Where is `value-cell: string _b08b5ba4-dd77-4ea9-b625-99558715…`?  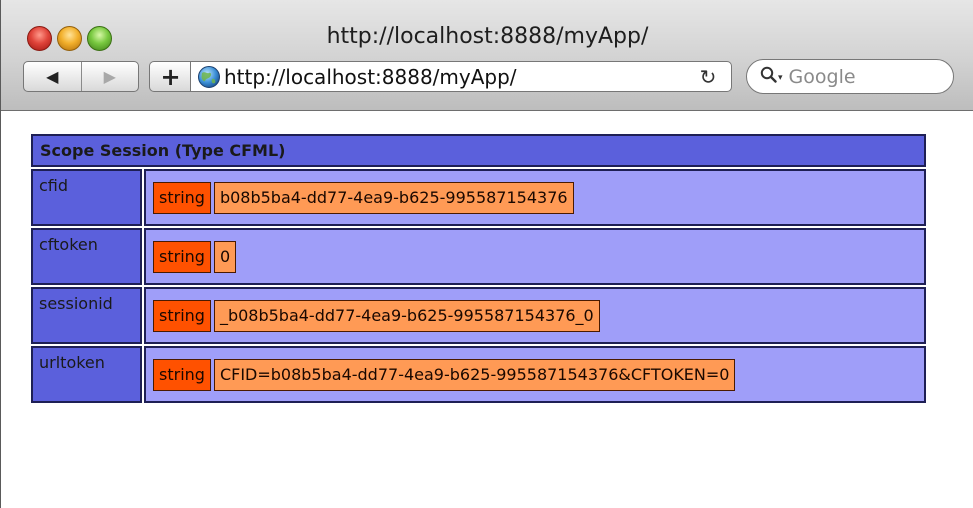
value-cell: string _b08b5ba4-dd77-4ea9-b625-99558715… is located at coordinates (535, 315).